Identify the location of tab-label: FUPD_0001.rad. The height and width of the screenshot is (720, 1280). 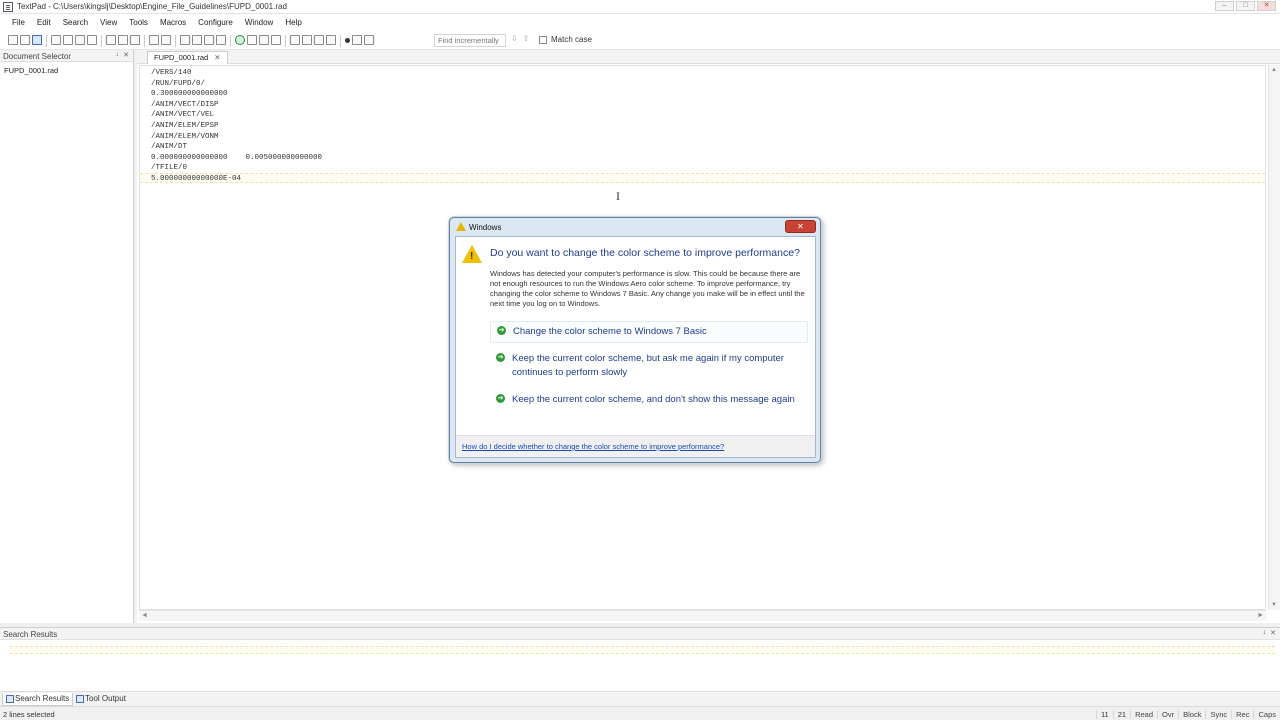
(181, 57).